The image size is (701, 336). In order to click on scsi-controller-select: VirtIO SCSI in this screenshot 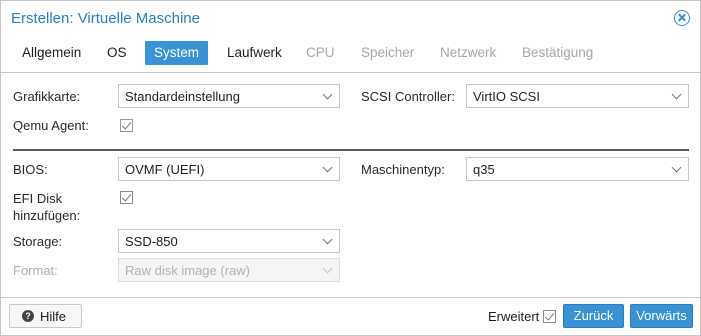, I will do `click(577, 96)`.